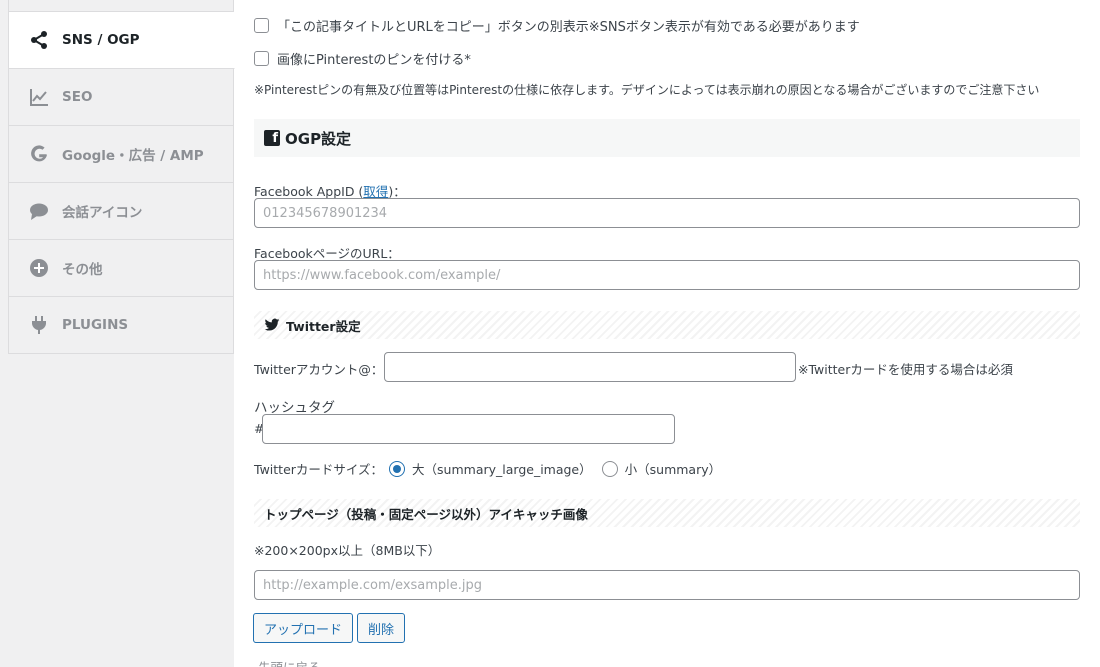  What do you see at coordinates (502, 469) in the screenshot?
I see `card-large-label: 大（summary_large_image）` at bounding box center [502, 469].